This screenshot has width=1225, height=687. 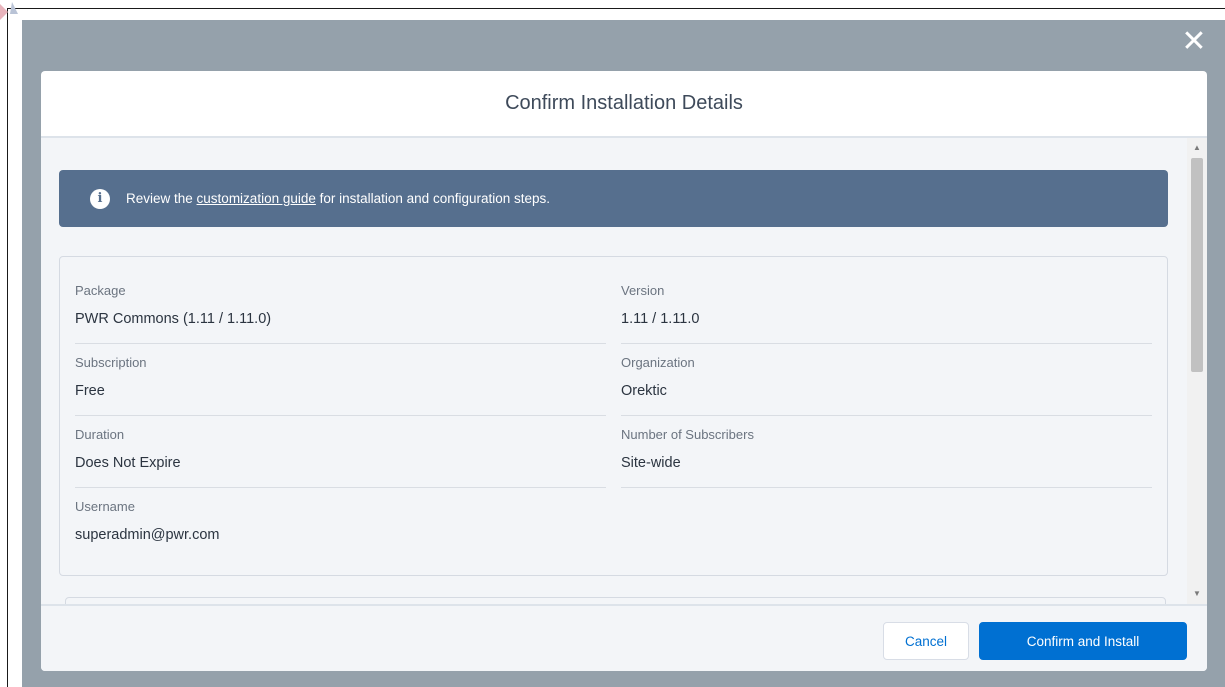 I want to click on subscription-value: Free, so click(x=90, y=391).